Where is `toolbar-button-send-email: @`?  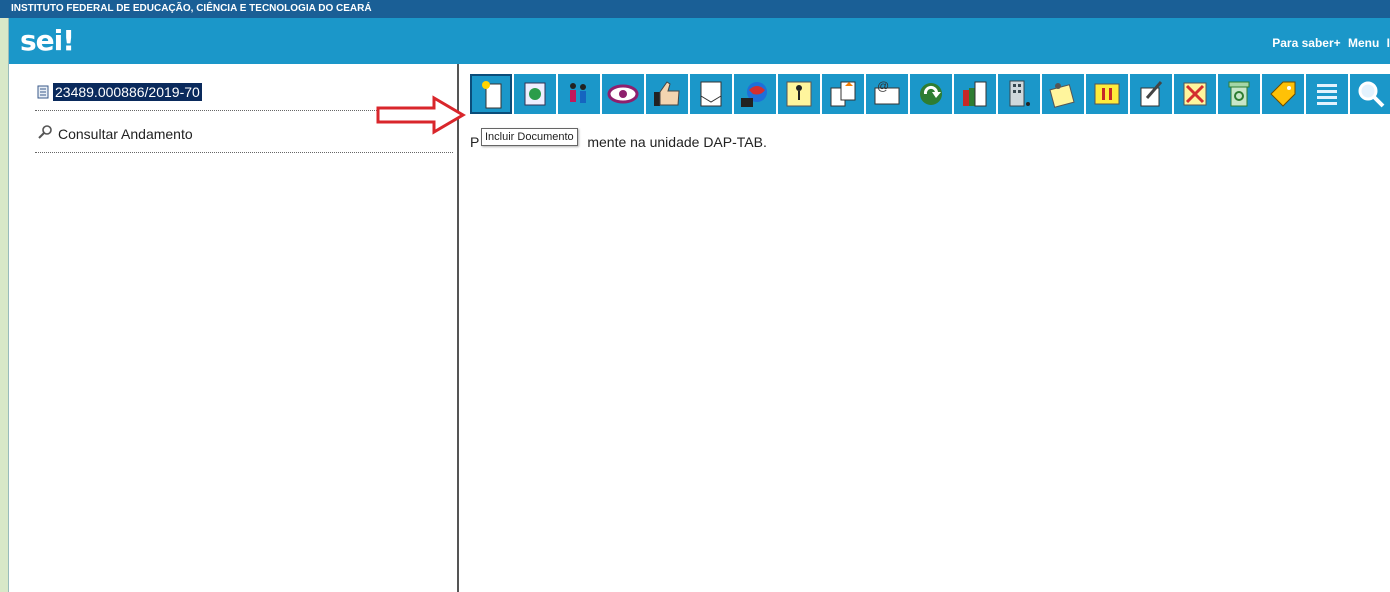
toolbar-button-send-email: @ is located at coordinates (887, 94).